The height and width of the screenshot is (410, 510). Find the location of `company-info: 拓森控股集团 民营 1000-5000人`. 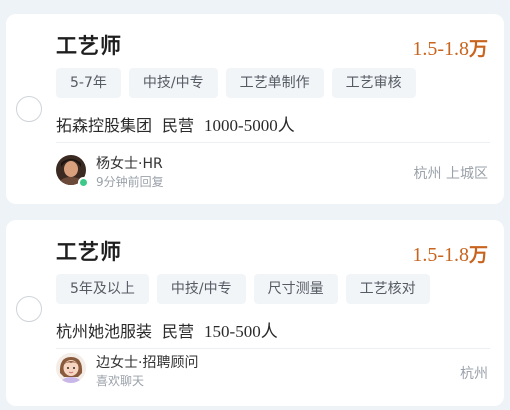

company-info: 拓森控股集团 民营 1000-5000人 is located at coordinates (180, 123).